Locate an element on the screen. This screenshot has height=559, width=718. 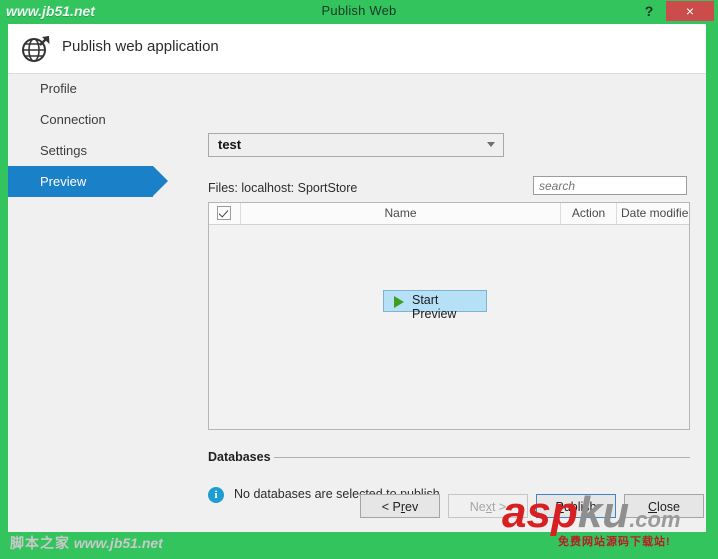
prev-button-label: < P is located at coordinates (391, 507).